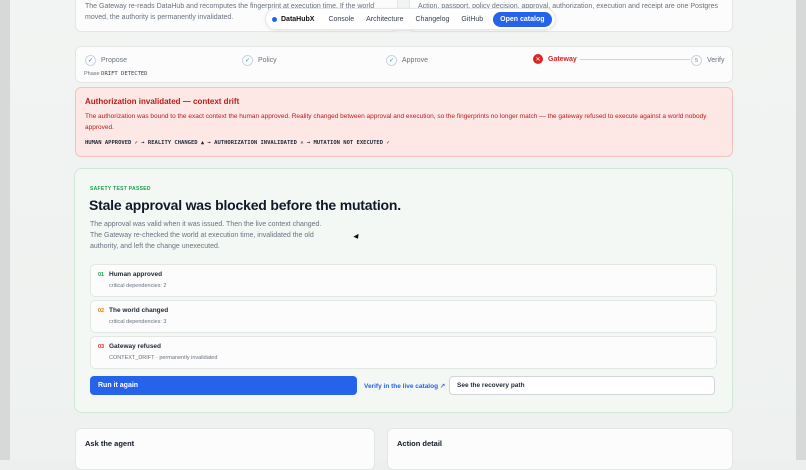 The height and width of the screenshot is (470, 806). Describe the element at coordinates (139, 310) in the screenshot. I see `row-title: The world changed` at that location.